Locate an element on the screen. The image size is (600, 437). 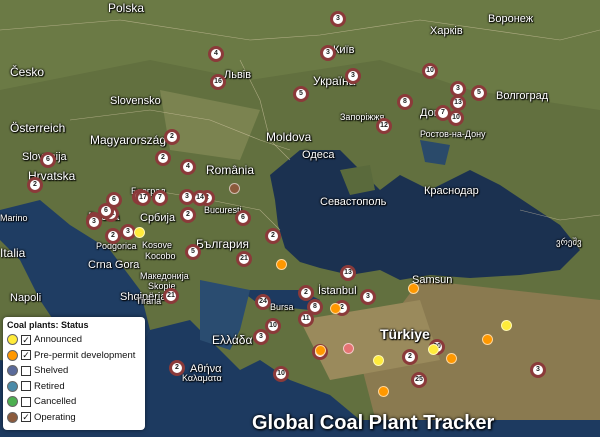
plant-cluster-marker: 24 is located at coordinates (263, 302).